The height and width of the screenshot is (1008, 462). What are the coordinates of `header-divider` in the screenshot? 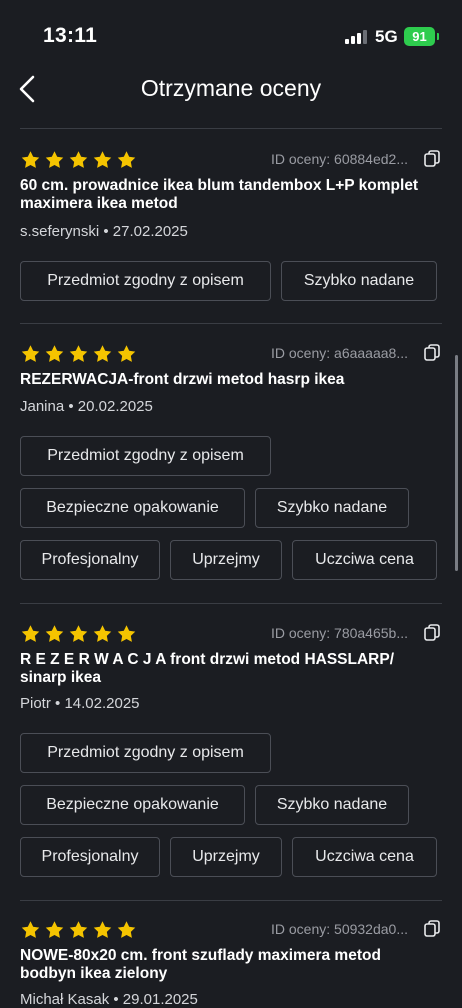 It's located at (231, 128).